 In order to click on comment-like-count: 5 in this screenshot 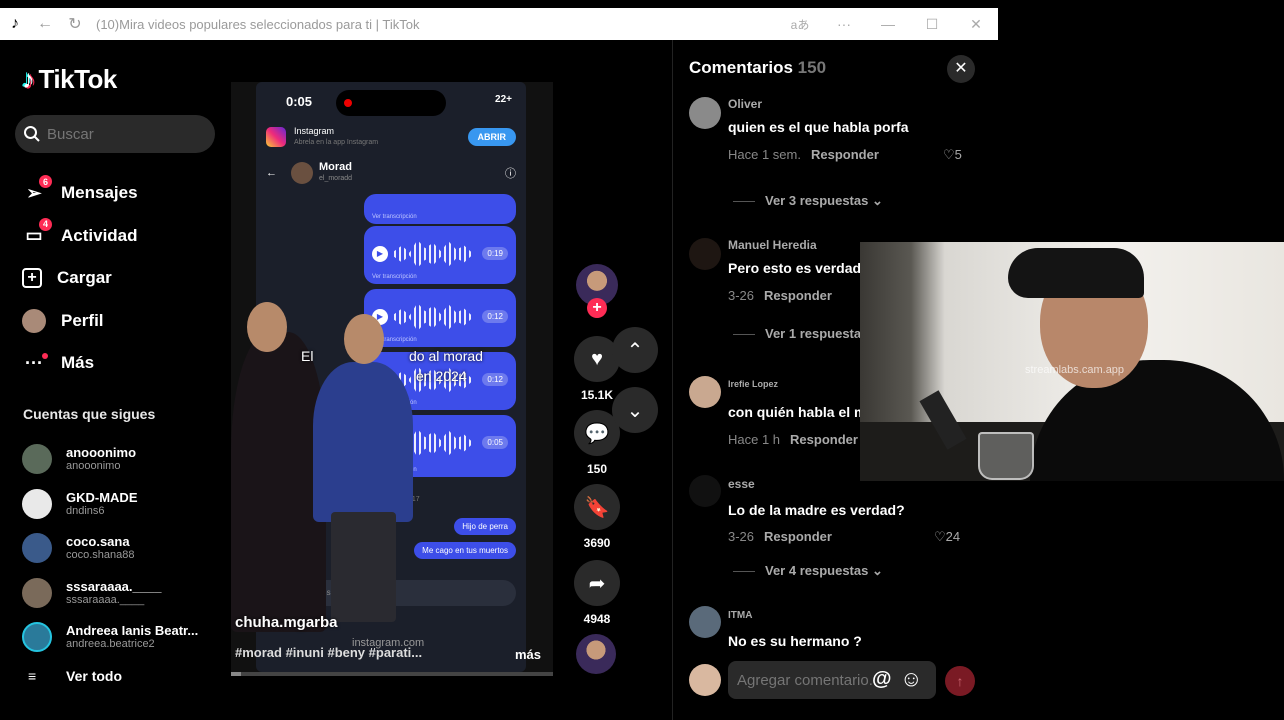, I will do `click(958, 154)`.